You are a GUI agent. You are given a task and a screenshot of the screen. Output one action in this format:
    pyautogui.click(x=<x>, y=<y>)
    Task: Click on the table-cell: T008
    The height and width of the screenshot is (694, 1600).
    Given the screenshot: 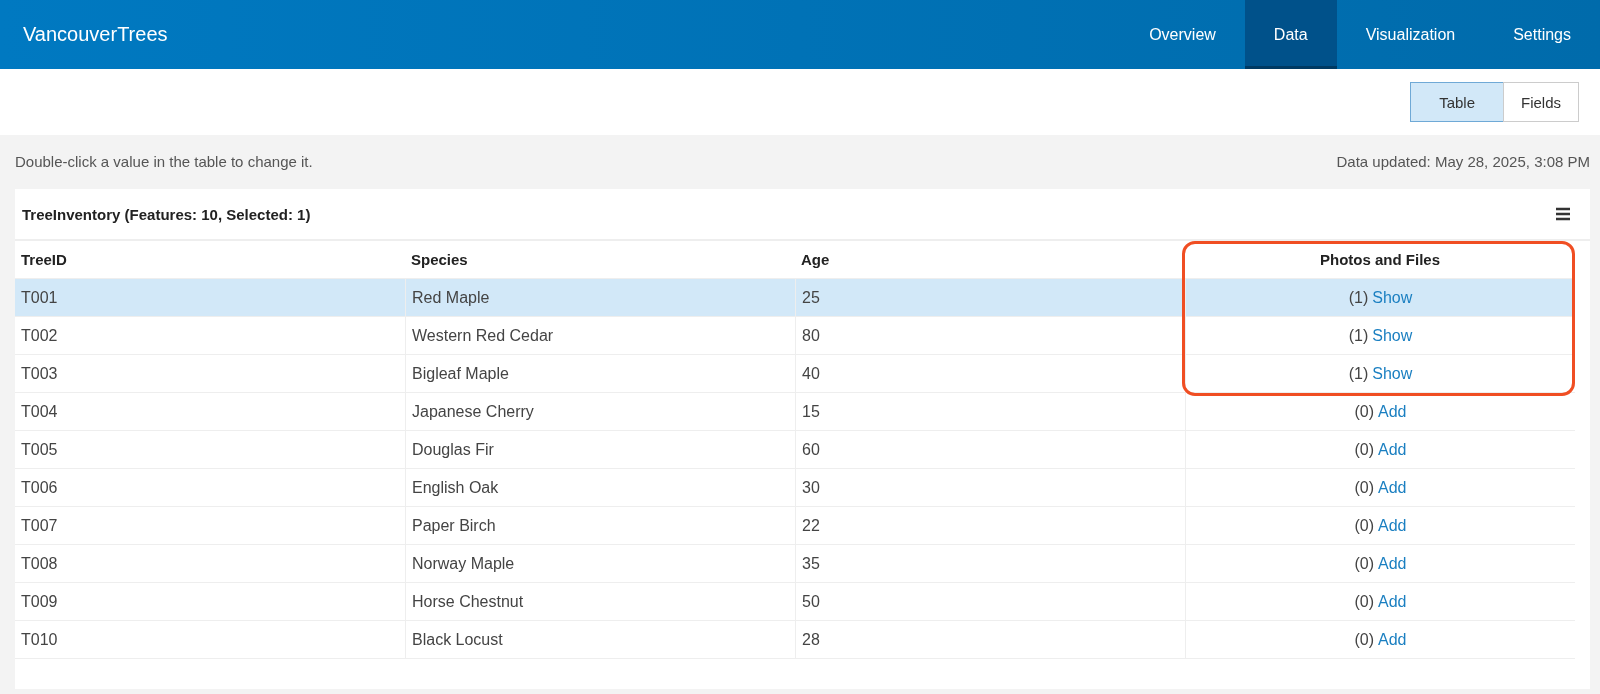 What is the action you would take?
    pyautogui.click(x=39, y=563)
    